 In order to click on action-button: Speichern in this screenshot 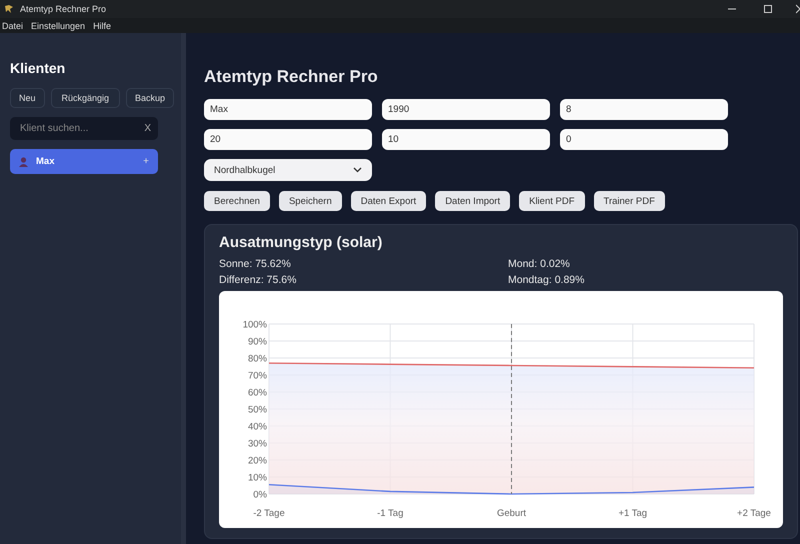, I will do `click(310, 201)`.